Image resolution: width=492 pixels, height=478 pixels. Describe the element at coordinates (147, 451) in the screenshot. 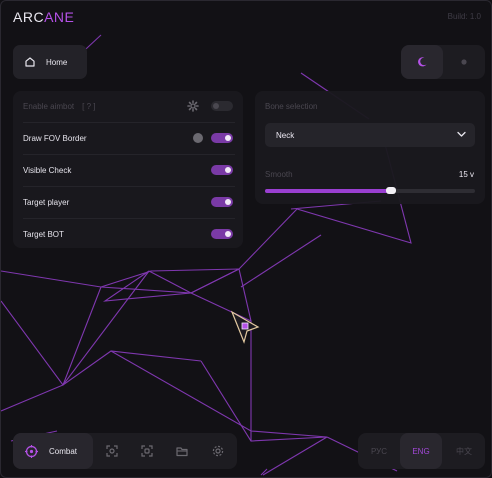

I see `radar-icon` at that location.